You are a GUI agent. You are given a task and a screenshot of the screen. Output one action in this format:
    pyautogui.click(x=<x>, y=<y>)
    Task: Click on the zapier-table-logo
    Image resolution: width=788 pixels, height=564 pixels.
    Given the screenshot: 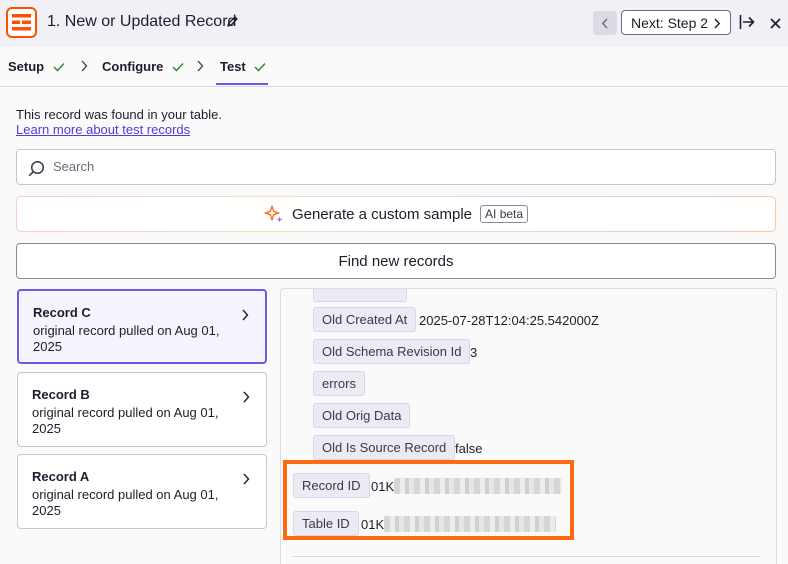 What is the action you would take?
    pyautogui.click(x=21, y=22)
    